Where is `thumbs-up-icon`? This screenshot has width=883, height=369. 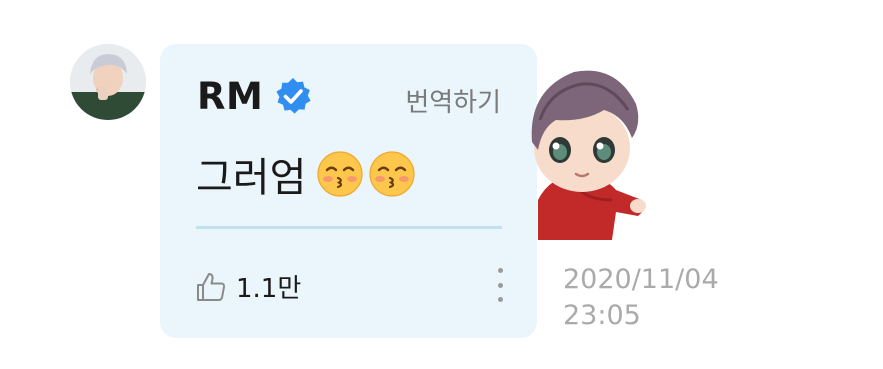 thumbs-up-icon is located at coordinates (211, 286).